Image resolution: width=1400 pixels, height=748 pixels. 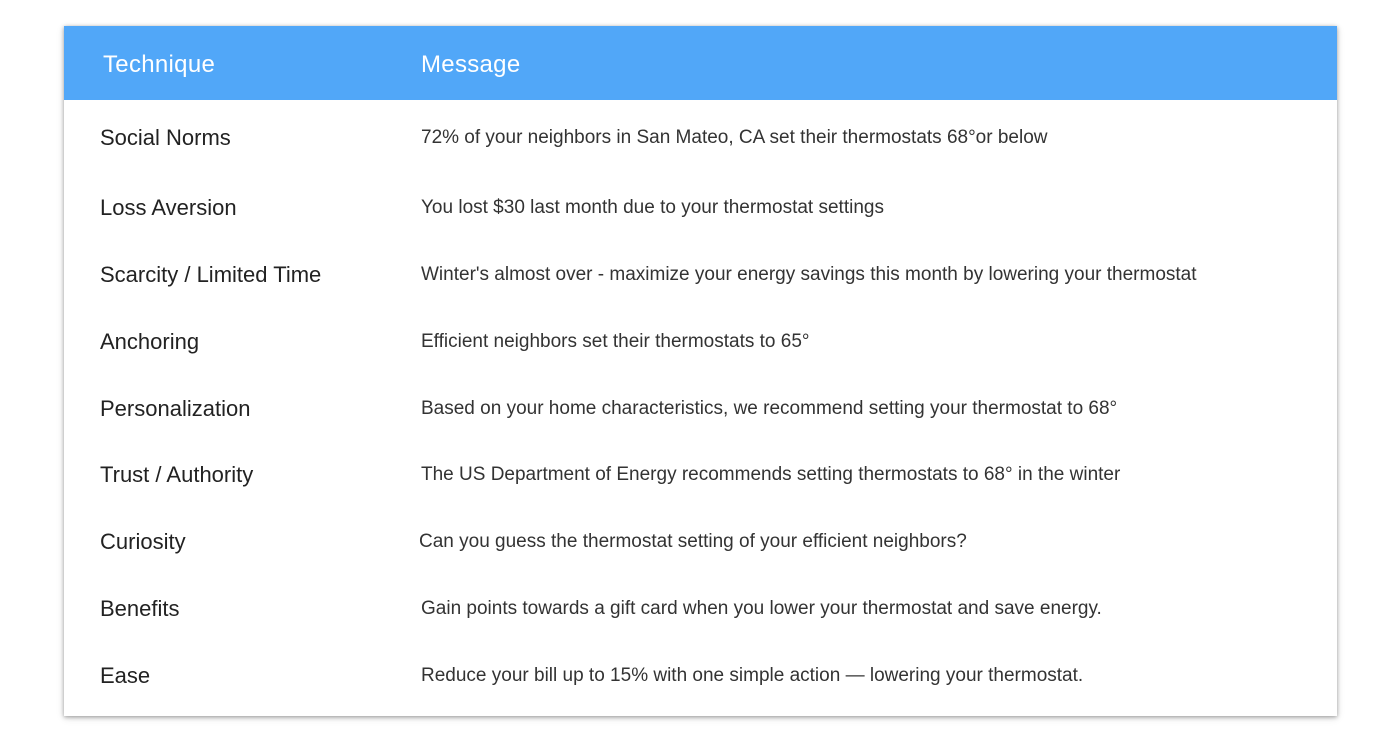 I want to click on technique-cell: Anchoring, so click(x=150, y=341).